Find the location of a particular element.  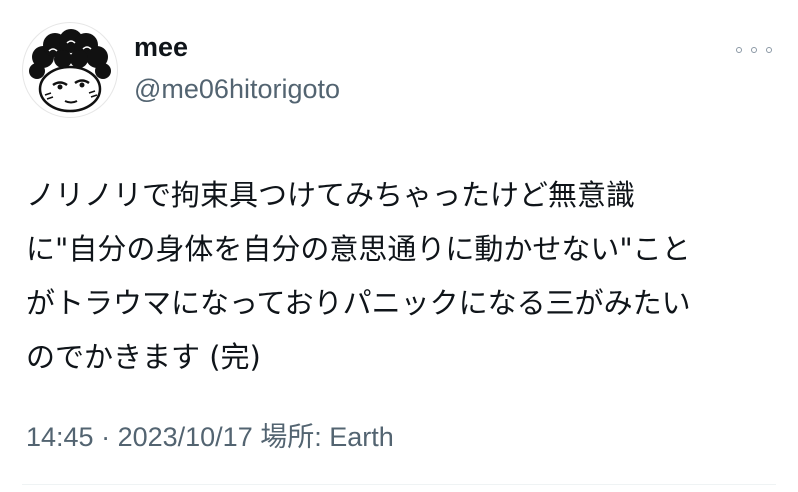

divider is located at coordinates (399, 484).